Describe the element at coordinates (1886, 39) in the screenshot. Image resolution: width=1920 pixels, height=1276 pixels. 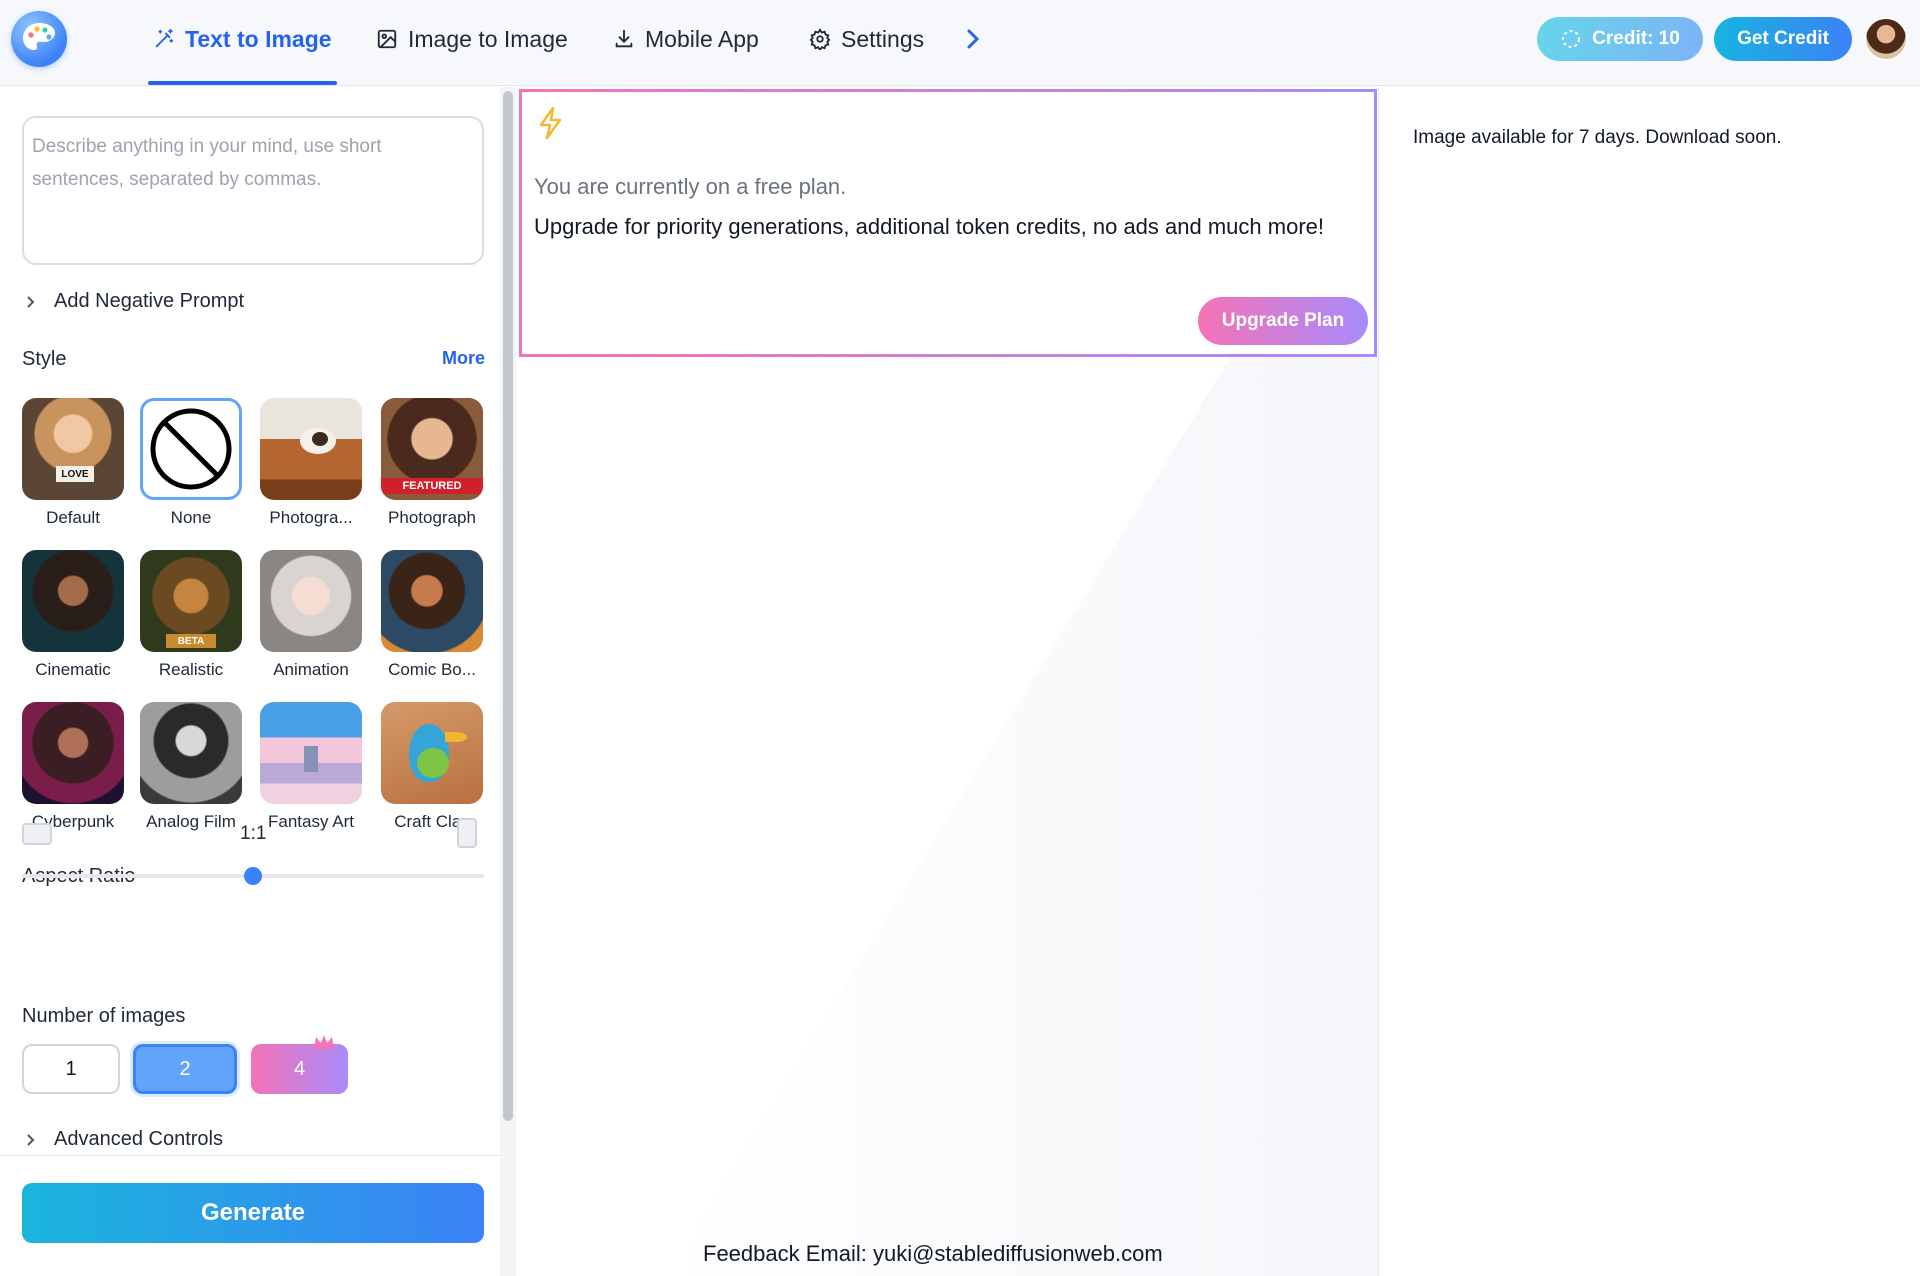
I see `avatar` at that location.